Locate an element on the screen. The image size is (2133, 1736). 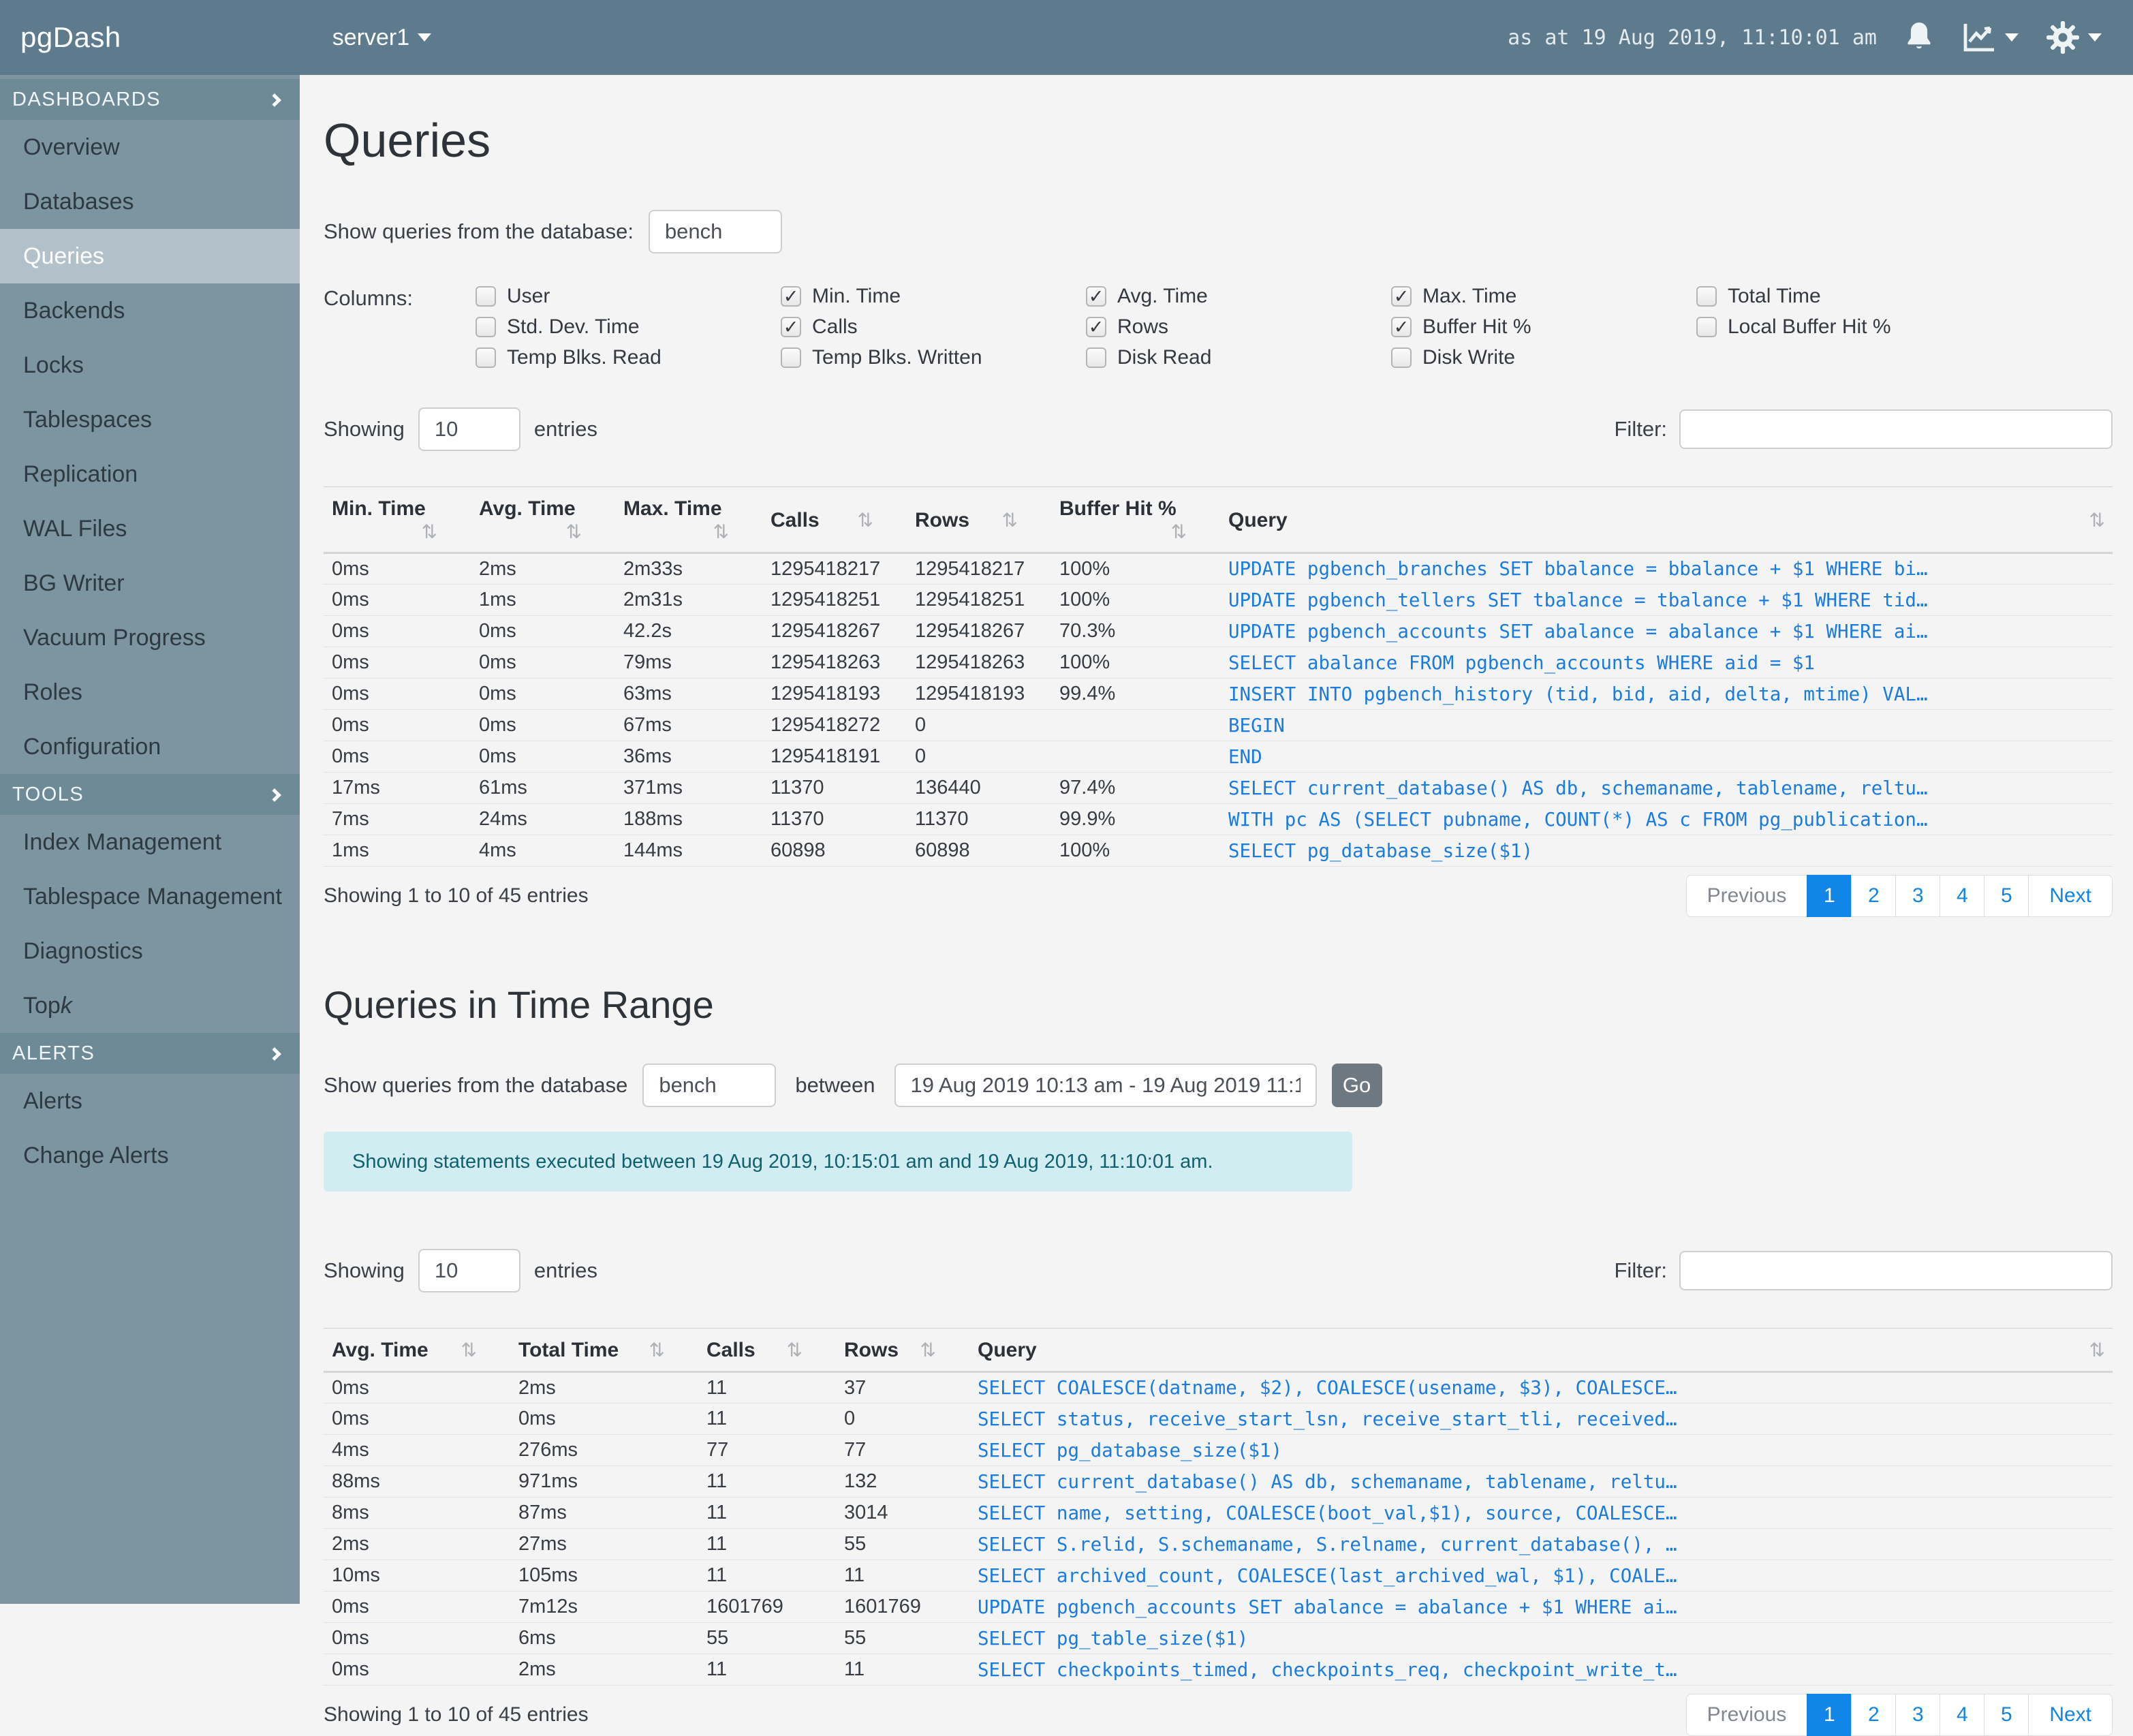
checkbox-std-dev-time: Std. Dev. Time is located at coordinates (628, 327).